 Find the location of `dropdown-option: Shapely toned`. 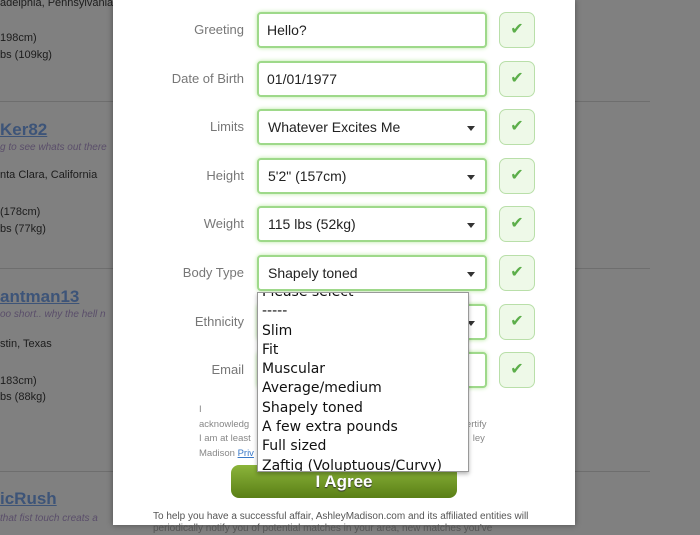

dropdown-option: Shapely toned is located at coordinates (363, 408).